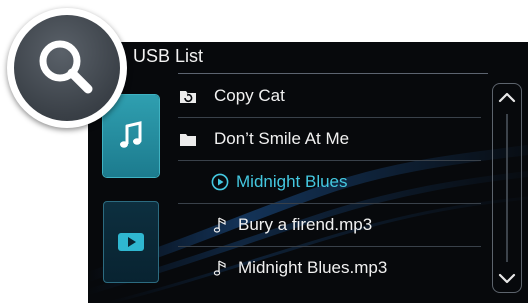 The height and width of the screenshot is (303, 528). I want to click on search-icon, so click(67, 68).